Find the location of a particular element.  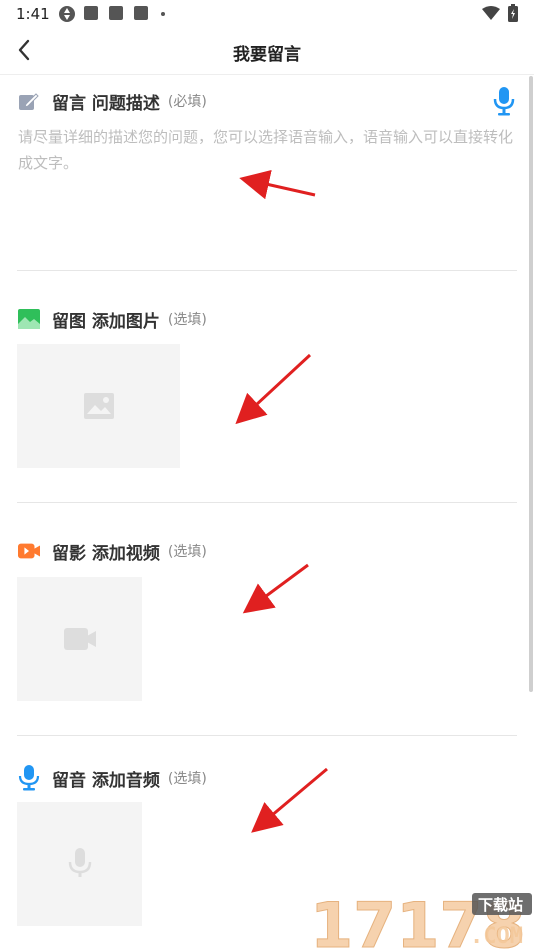

audio-section-header: 留音 添加音频 (选填) is located at coordinates (112, 778).